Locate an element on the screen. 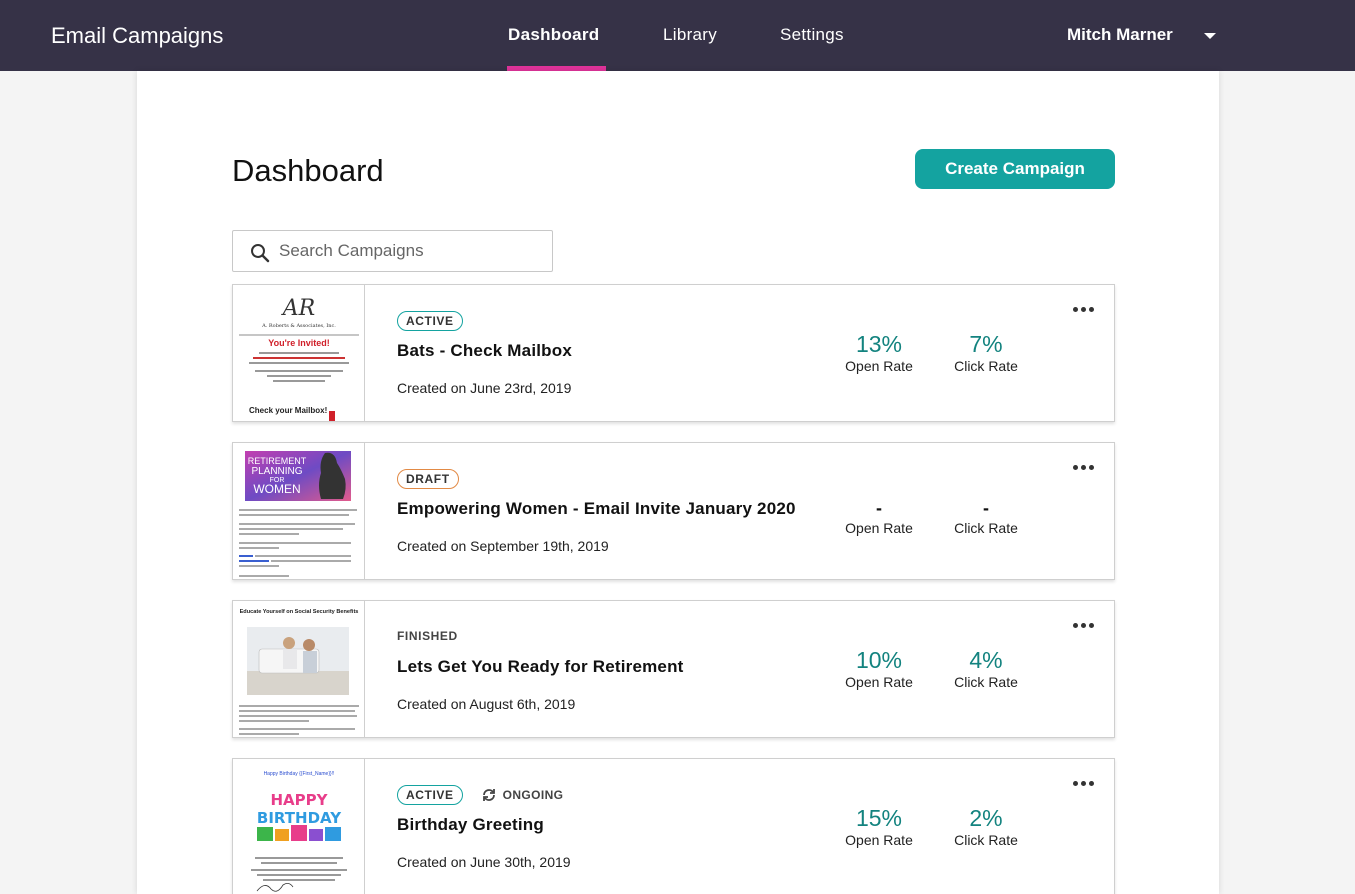 The image size is (1355, 894). click-rate-value: 7% is located at coordinates (986, 344).